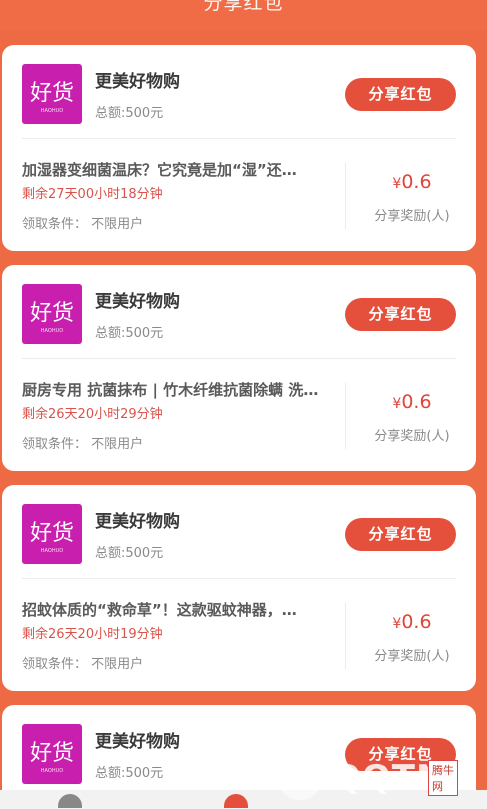 The width and height of the screenshot is (487, 809). Describe the element at coordinates (70, 801) in the screenshot. I see `tab-icon-home` at that location.